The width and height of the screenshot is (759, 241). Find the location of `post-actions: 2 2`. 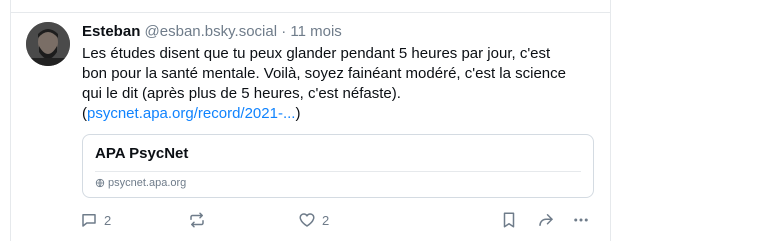

post-actions: 2 2 is located at coordinates (305, 220).